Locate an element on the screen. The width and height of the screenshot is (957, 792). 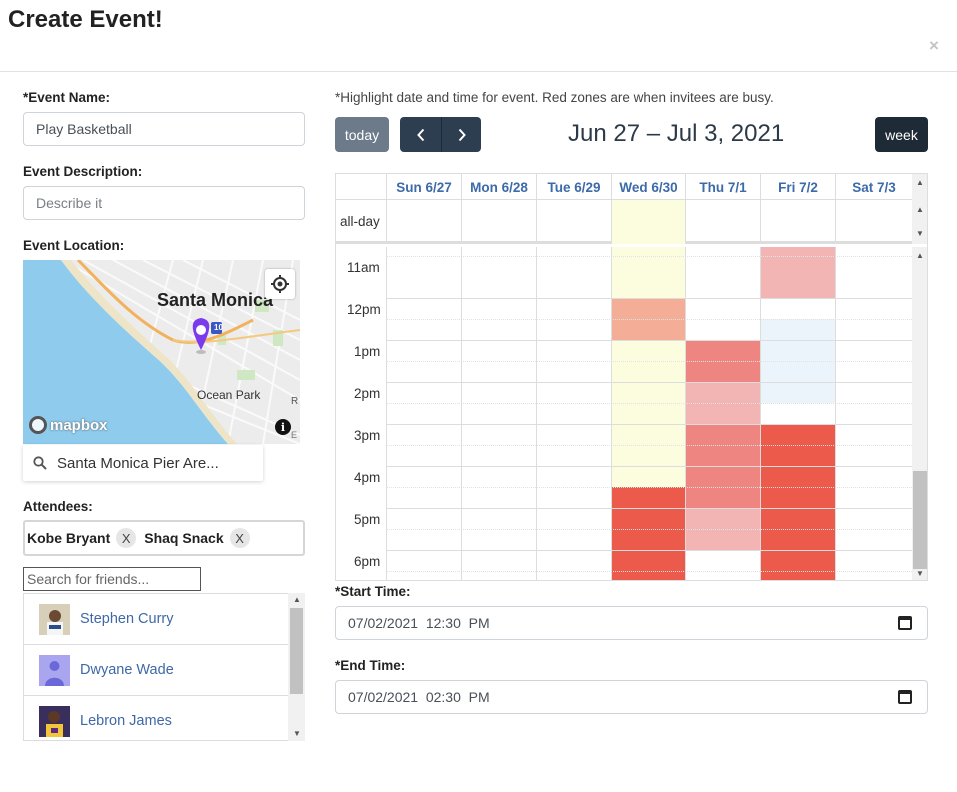
chevron-right-icon is located at coordinates (462, 134).